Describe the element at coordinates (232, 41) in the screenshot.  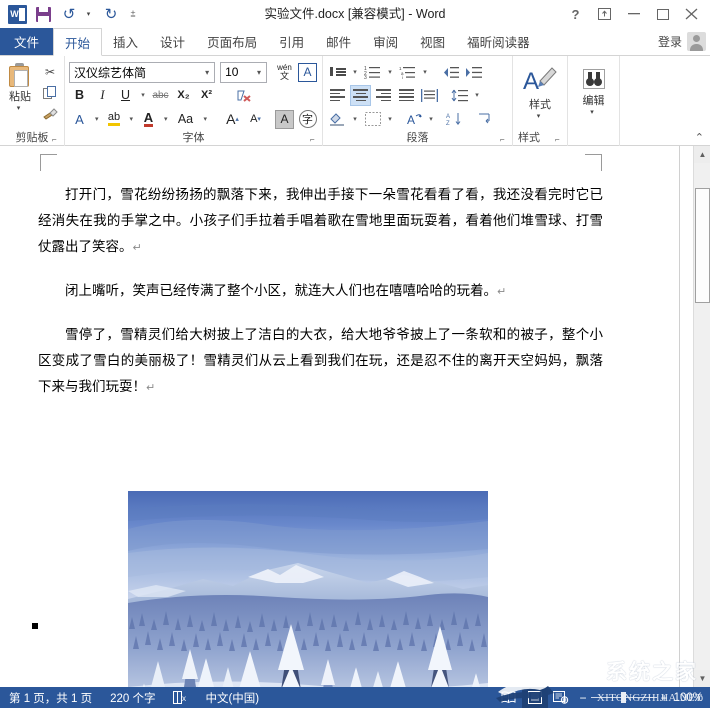
I see `tab-page-layout: 页面布局` at that location.